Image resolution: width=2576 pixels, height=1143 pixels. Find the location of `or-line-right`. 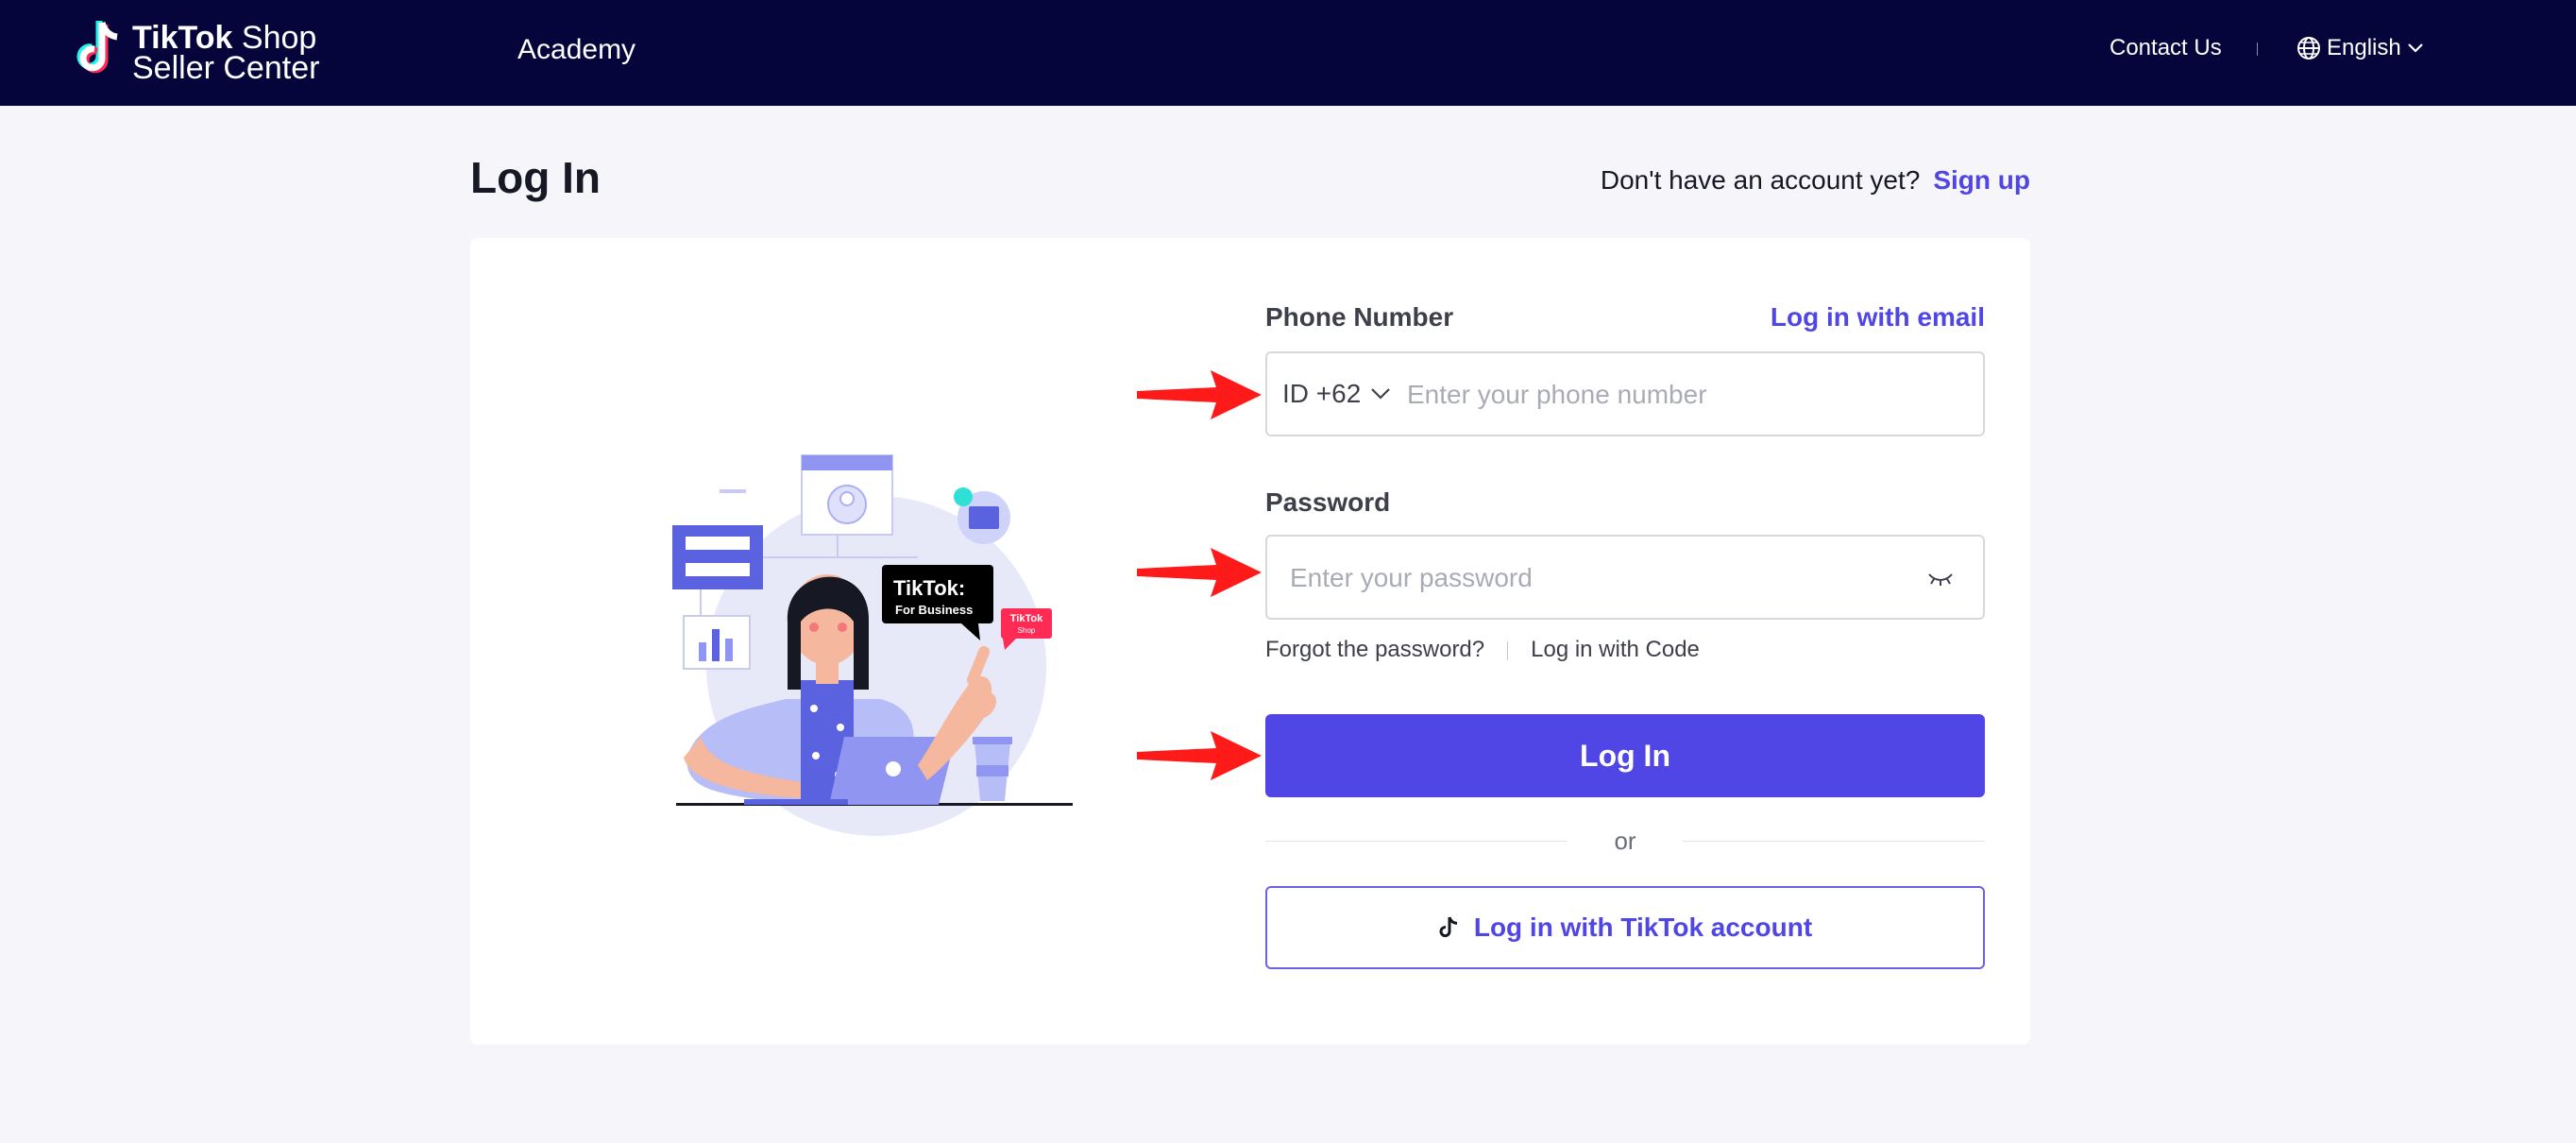

or-line-right is located at coordinates (1834, 841).